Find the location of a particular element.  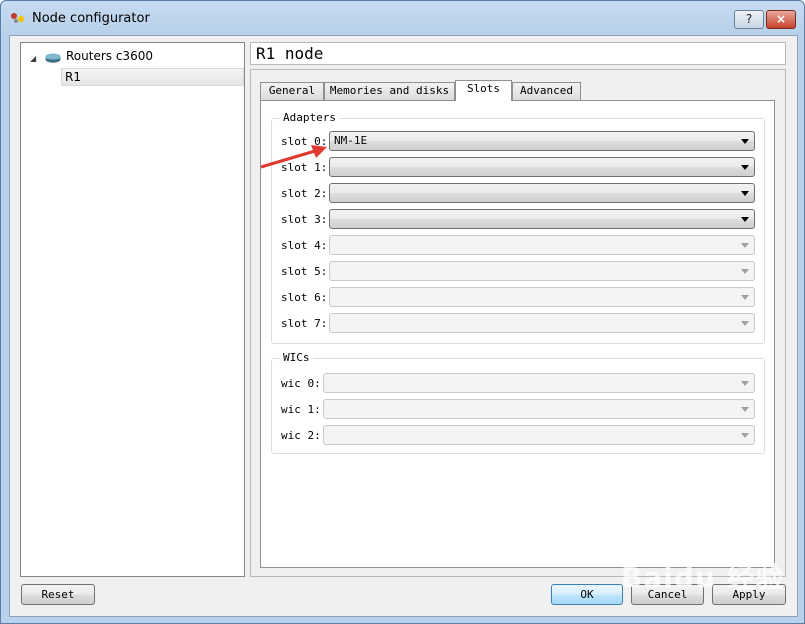

wic-1-dropdown is located at coordinates (539, 409).